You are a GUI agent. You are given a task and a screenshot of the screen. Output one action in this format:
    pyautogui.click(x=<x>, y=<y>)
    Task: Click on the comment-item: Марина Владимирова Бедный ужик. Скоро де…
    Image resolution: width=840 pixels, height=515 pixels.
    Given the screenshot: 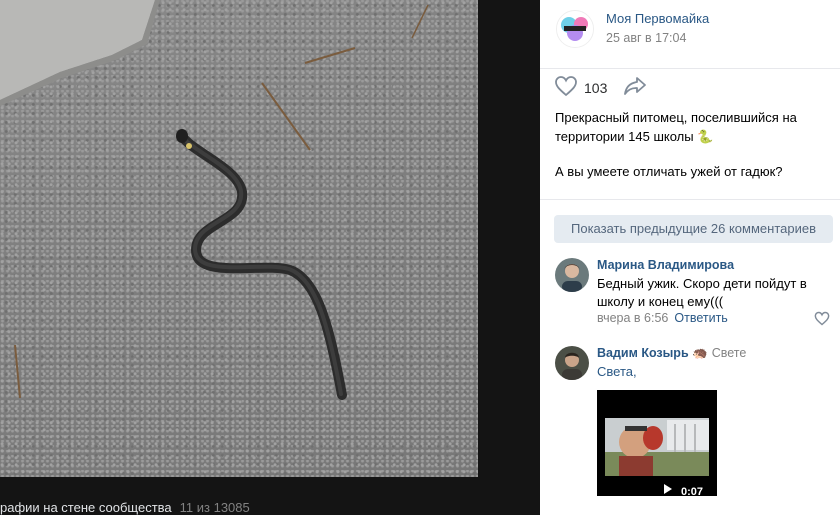 What is the action you would take?
    pyautogui.click(x=690, y=294)
    